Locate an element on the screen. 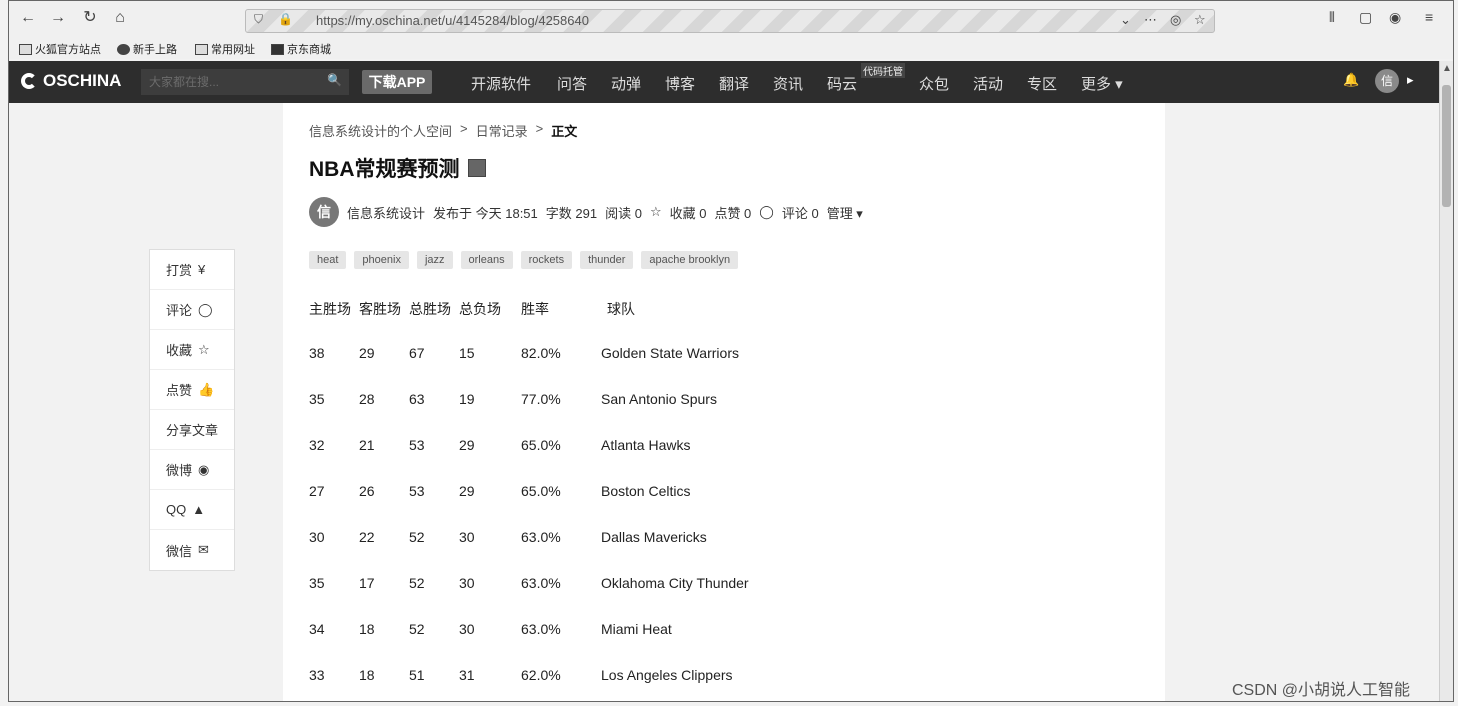 This screenshot has height=706, width=1458. scrollbar: ▲ is located at coordinates (1446, 381).